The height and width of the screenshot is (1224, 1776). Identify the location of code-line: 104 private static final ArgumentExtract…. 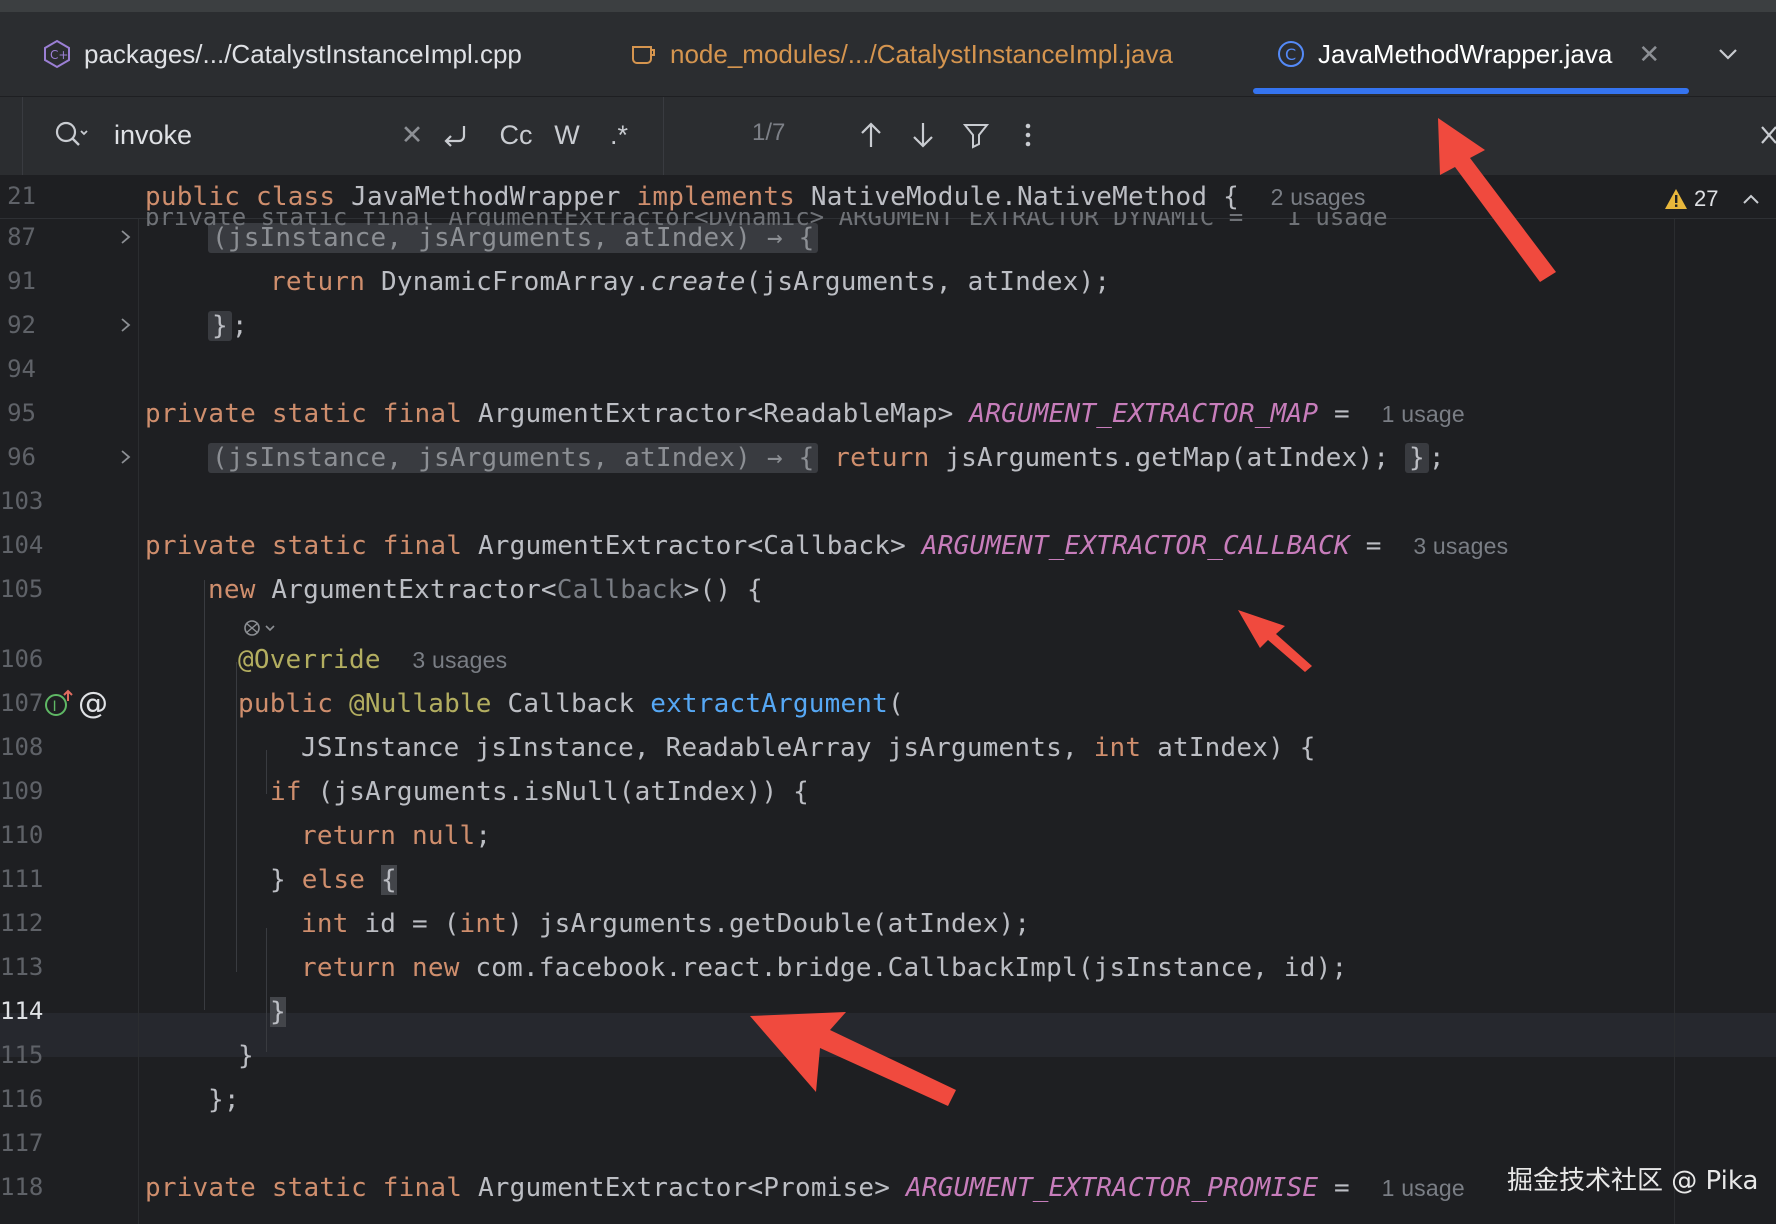
(888, 547).